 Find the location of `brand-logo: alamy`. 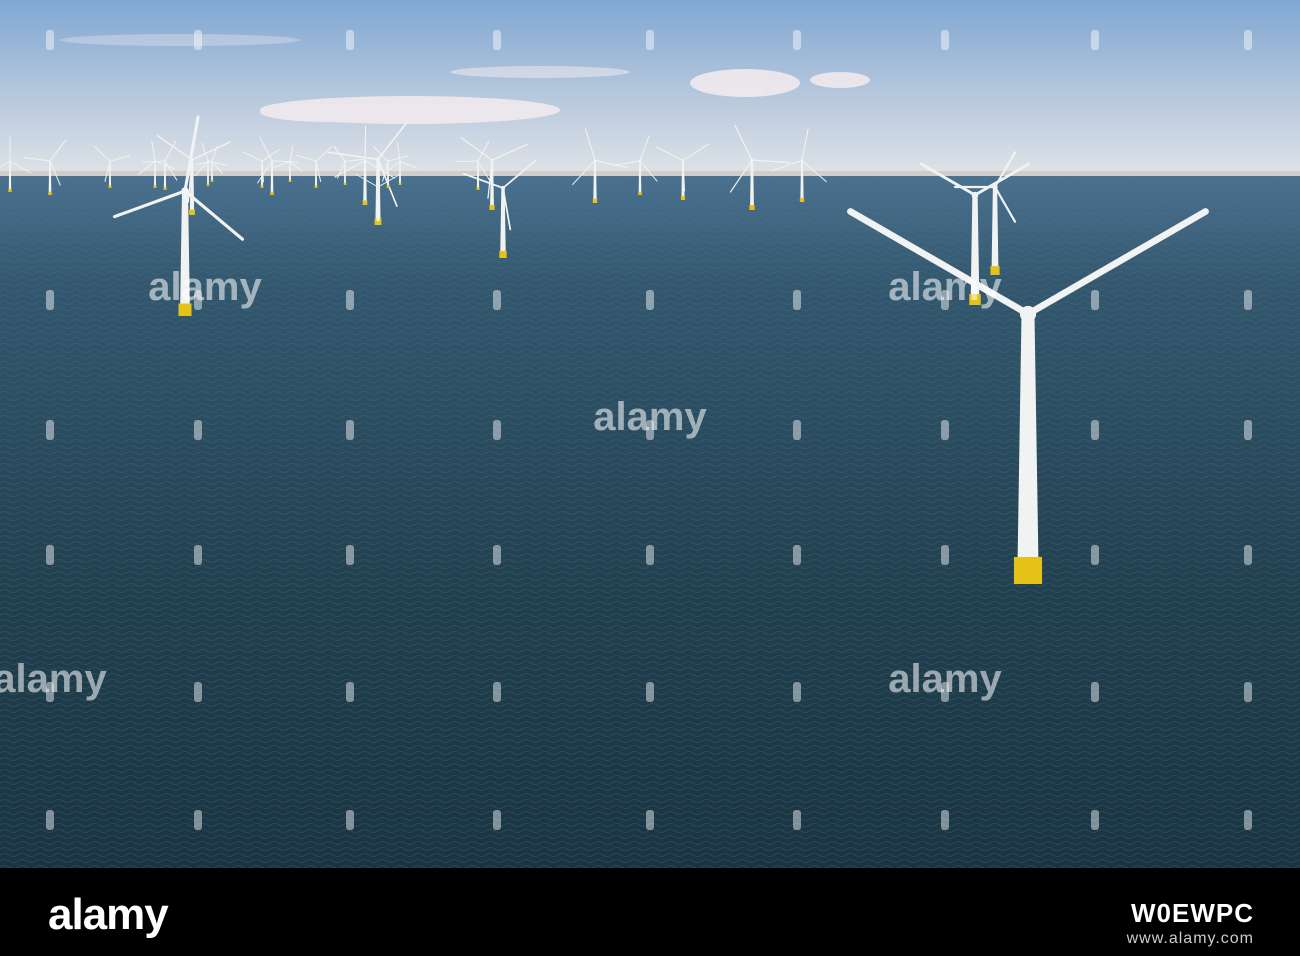

brand-logo: alamy is located at coordinates (108, 914).